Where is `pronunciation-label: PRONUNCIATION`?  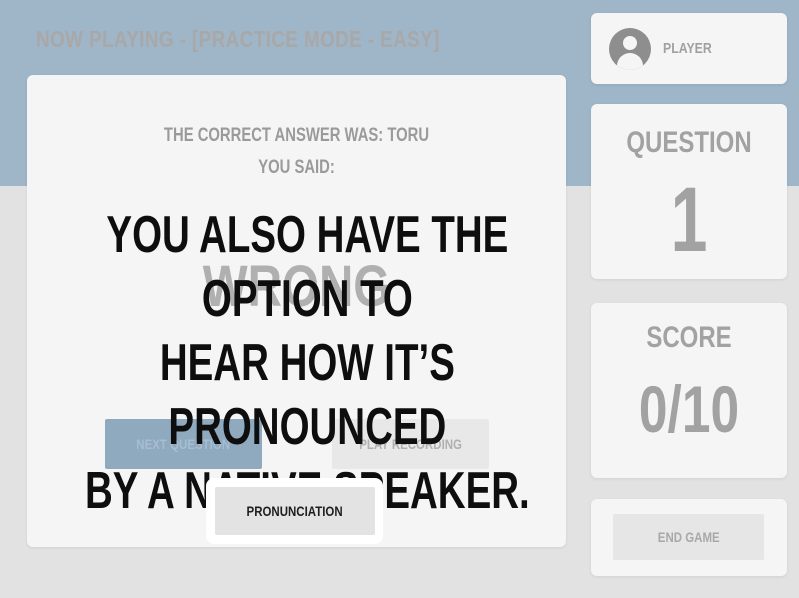 pronunciation-label: PRONUNCIATION is located at coordinates (295, 511).